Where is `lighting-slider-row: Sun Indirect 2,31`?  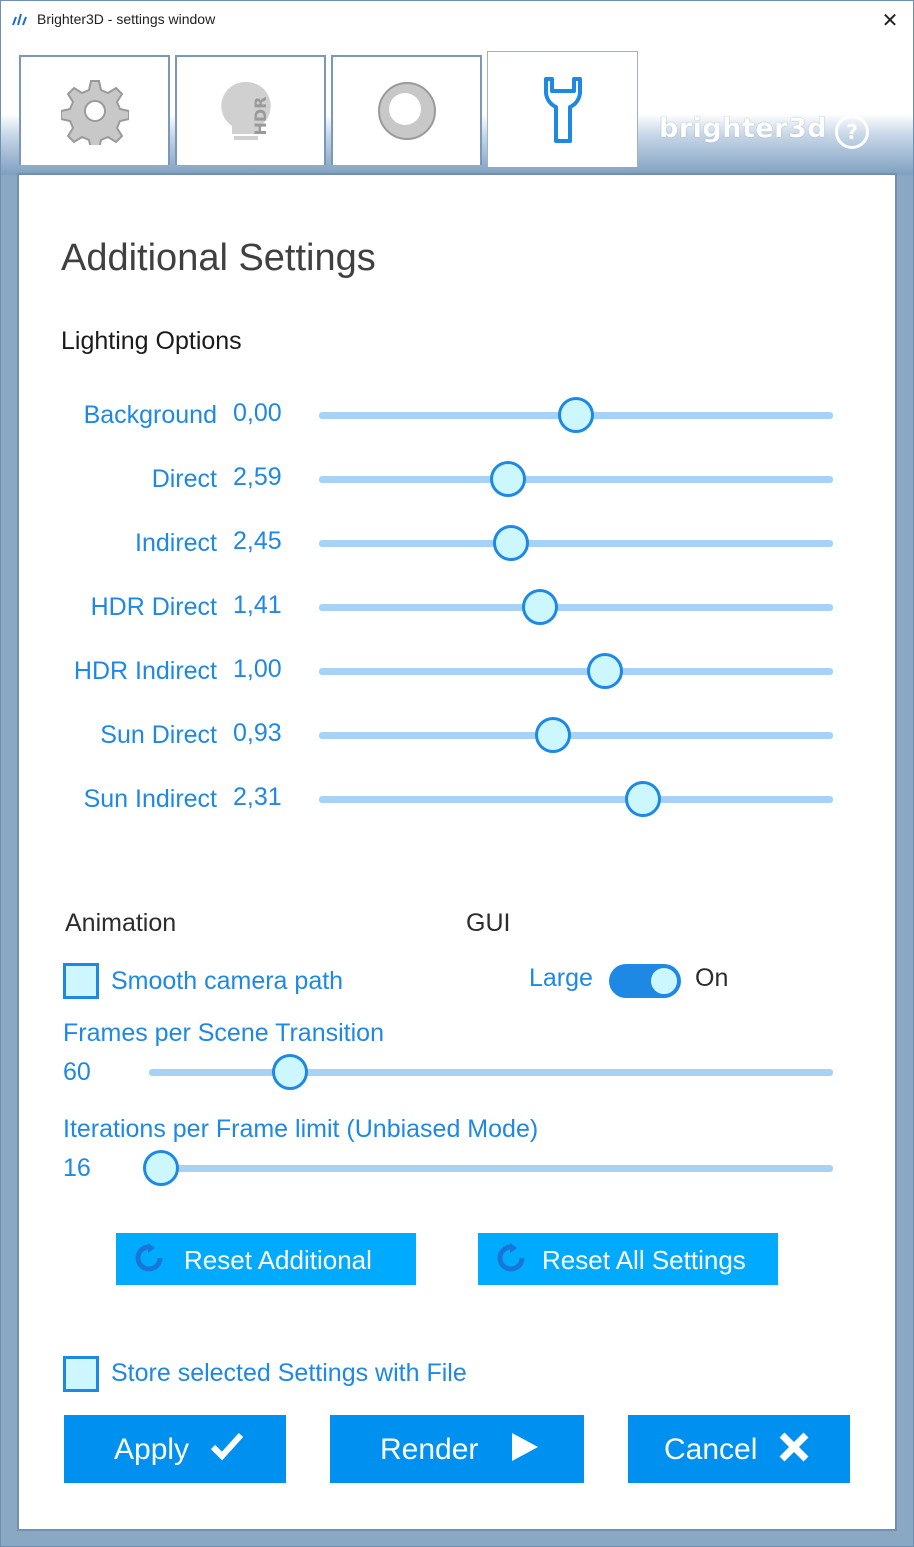
lighting-slider-row: Sun Indirect 2,31 is located at coordinates (457, 803).